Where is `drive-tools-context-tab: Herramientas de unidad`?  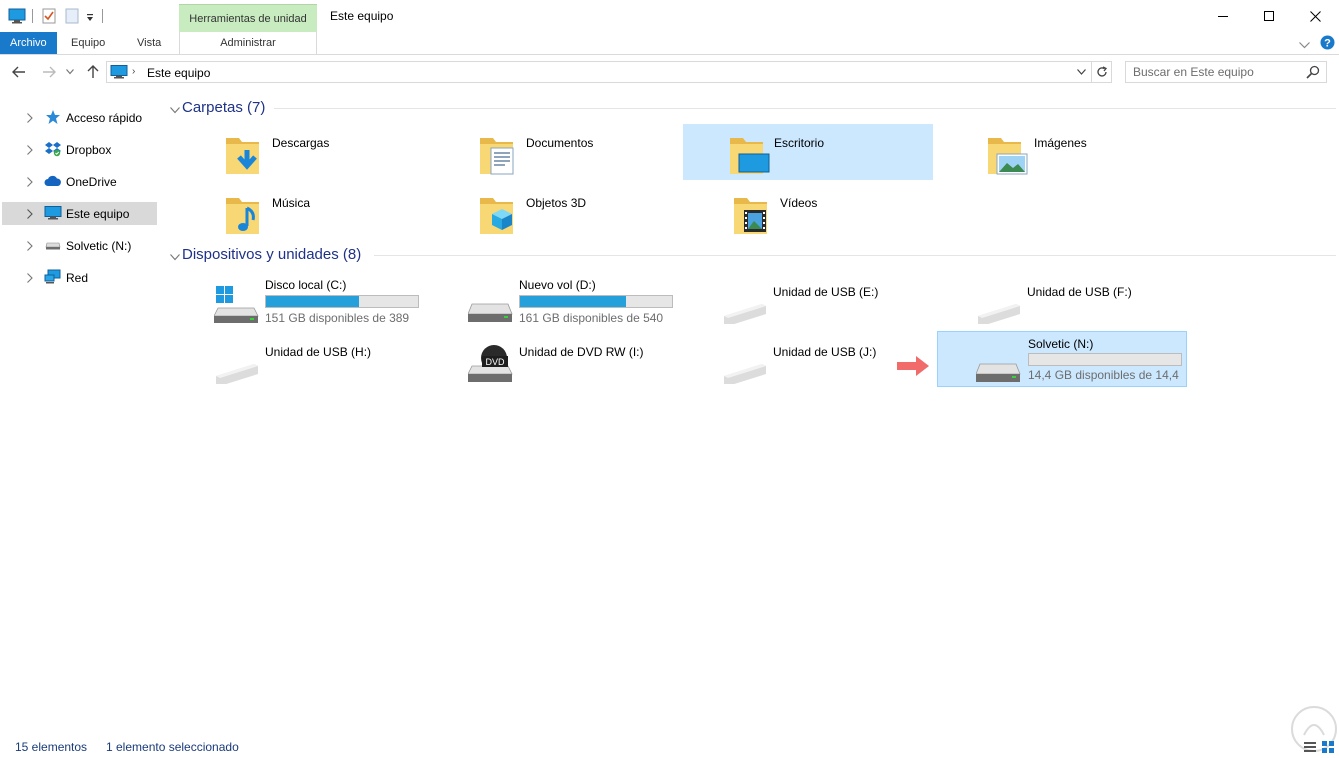 drive-tools-context-tab: Herramientas de unidad is located at coordinates (248, 18).